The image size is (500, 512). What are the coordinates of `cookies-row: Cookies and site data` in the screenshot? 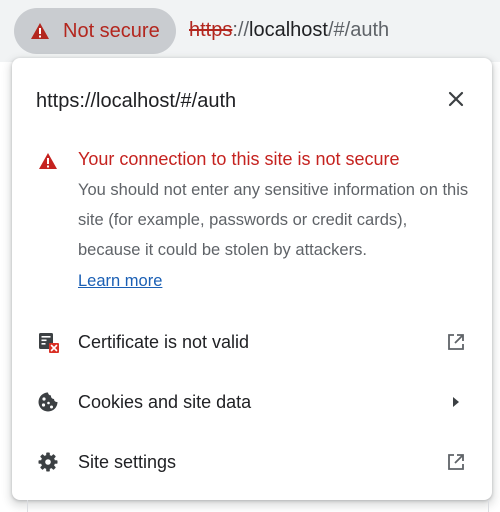 It's located at (252, 402).